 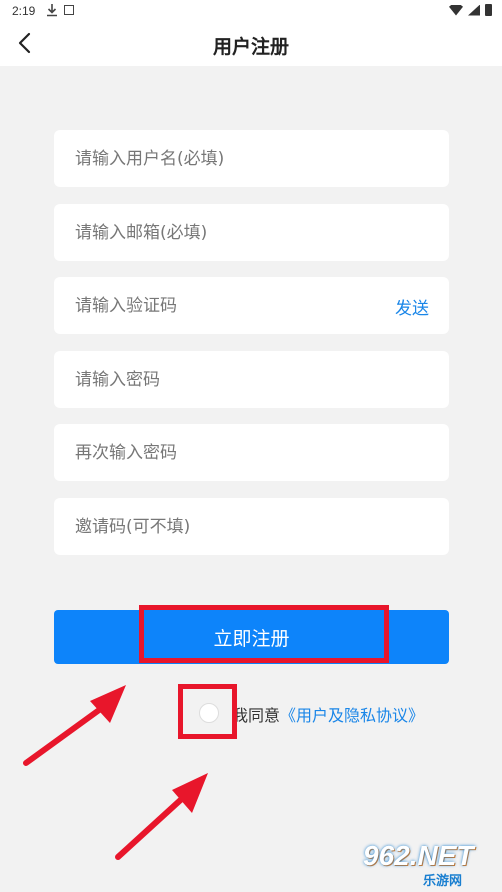 What do you see at coordinates (250, 47) in the screenshot?
I see `page-title: 用户注册` at bounding box center [250, 47].